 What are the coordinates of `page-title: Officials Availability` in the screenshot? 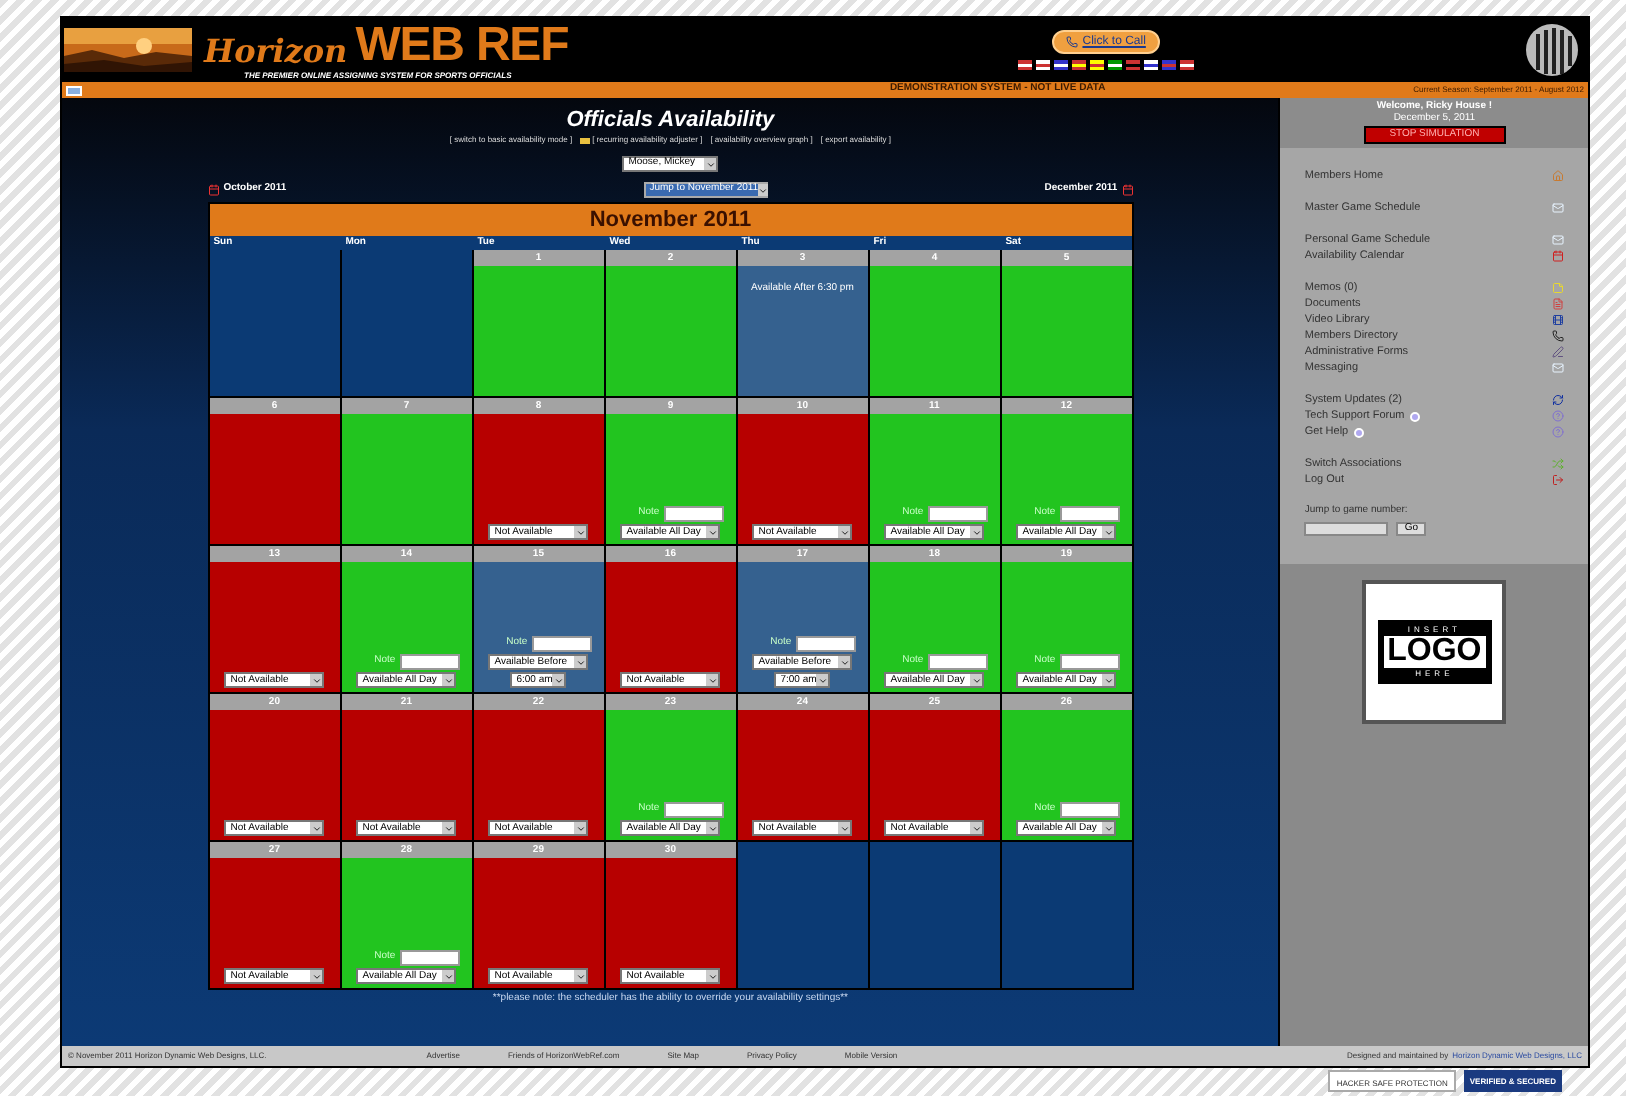 It's located at (670, 120).